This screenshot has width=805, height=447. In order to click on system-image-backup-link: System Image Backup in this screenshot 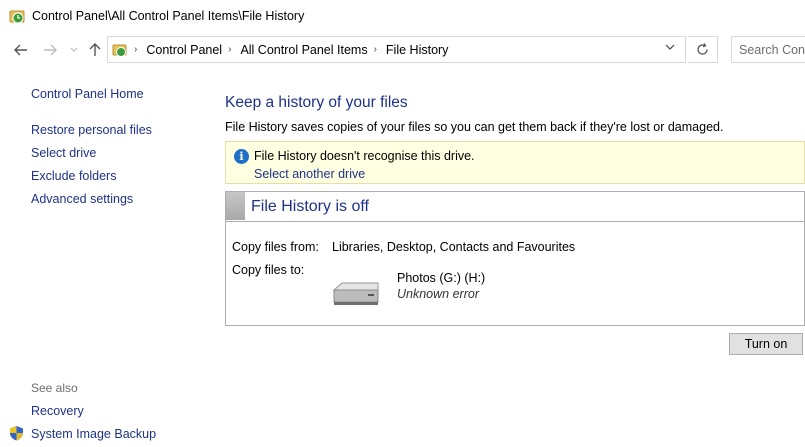, I will do `click(93, 434)`.